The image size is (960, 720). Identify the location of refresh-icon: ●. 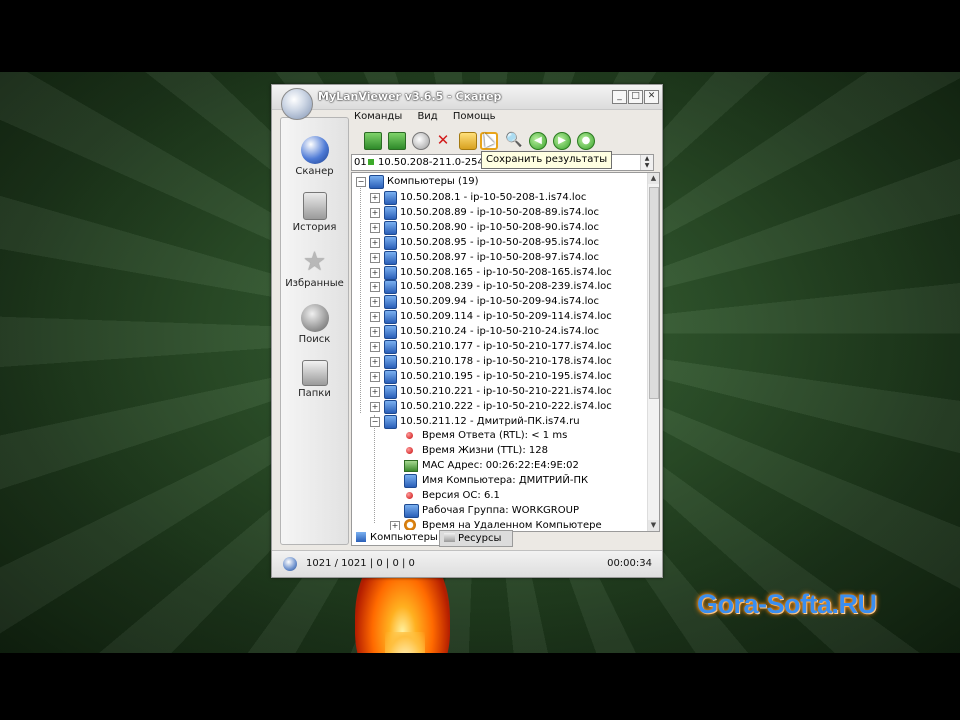
(586, 141).